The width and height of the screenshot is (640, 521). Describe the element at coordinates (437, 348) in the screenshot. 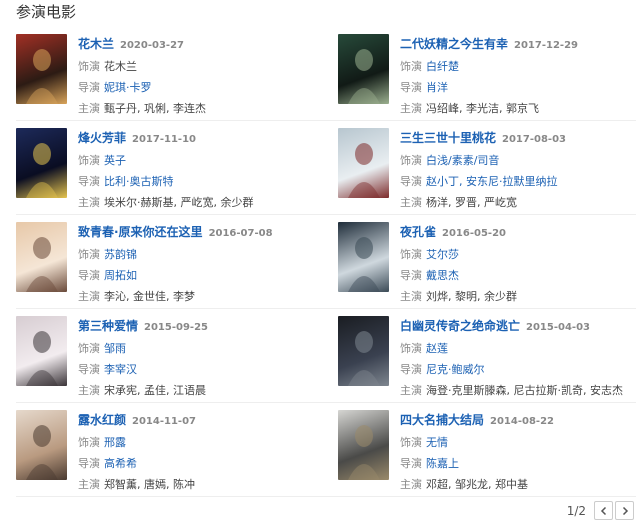

I see `role-value: 赵莲` at that location.